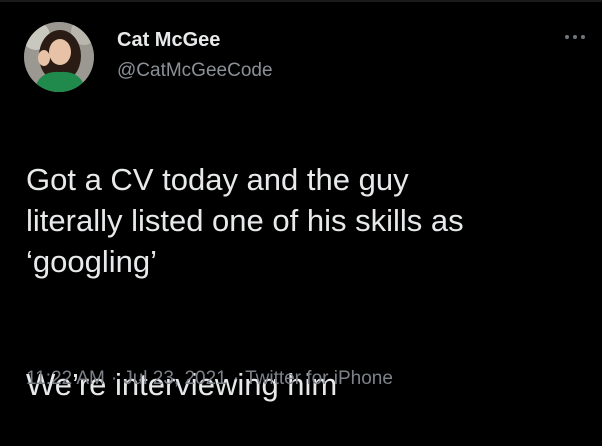  Describe the element at coordinates (59, 57) in the screenshot. I see `avatar` at that location.